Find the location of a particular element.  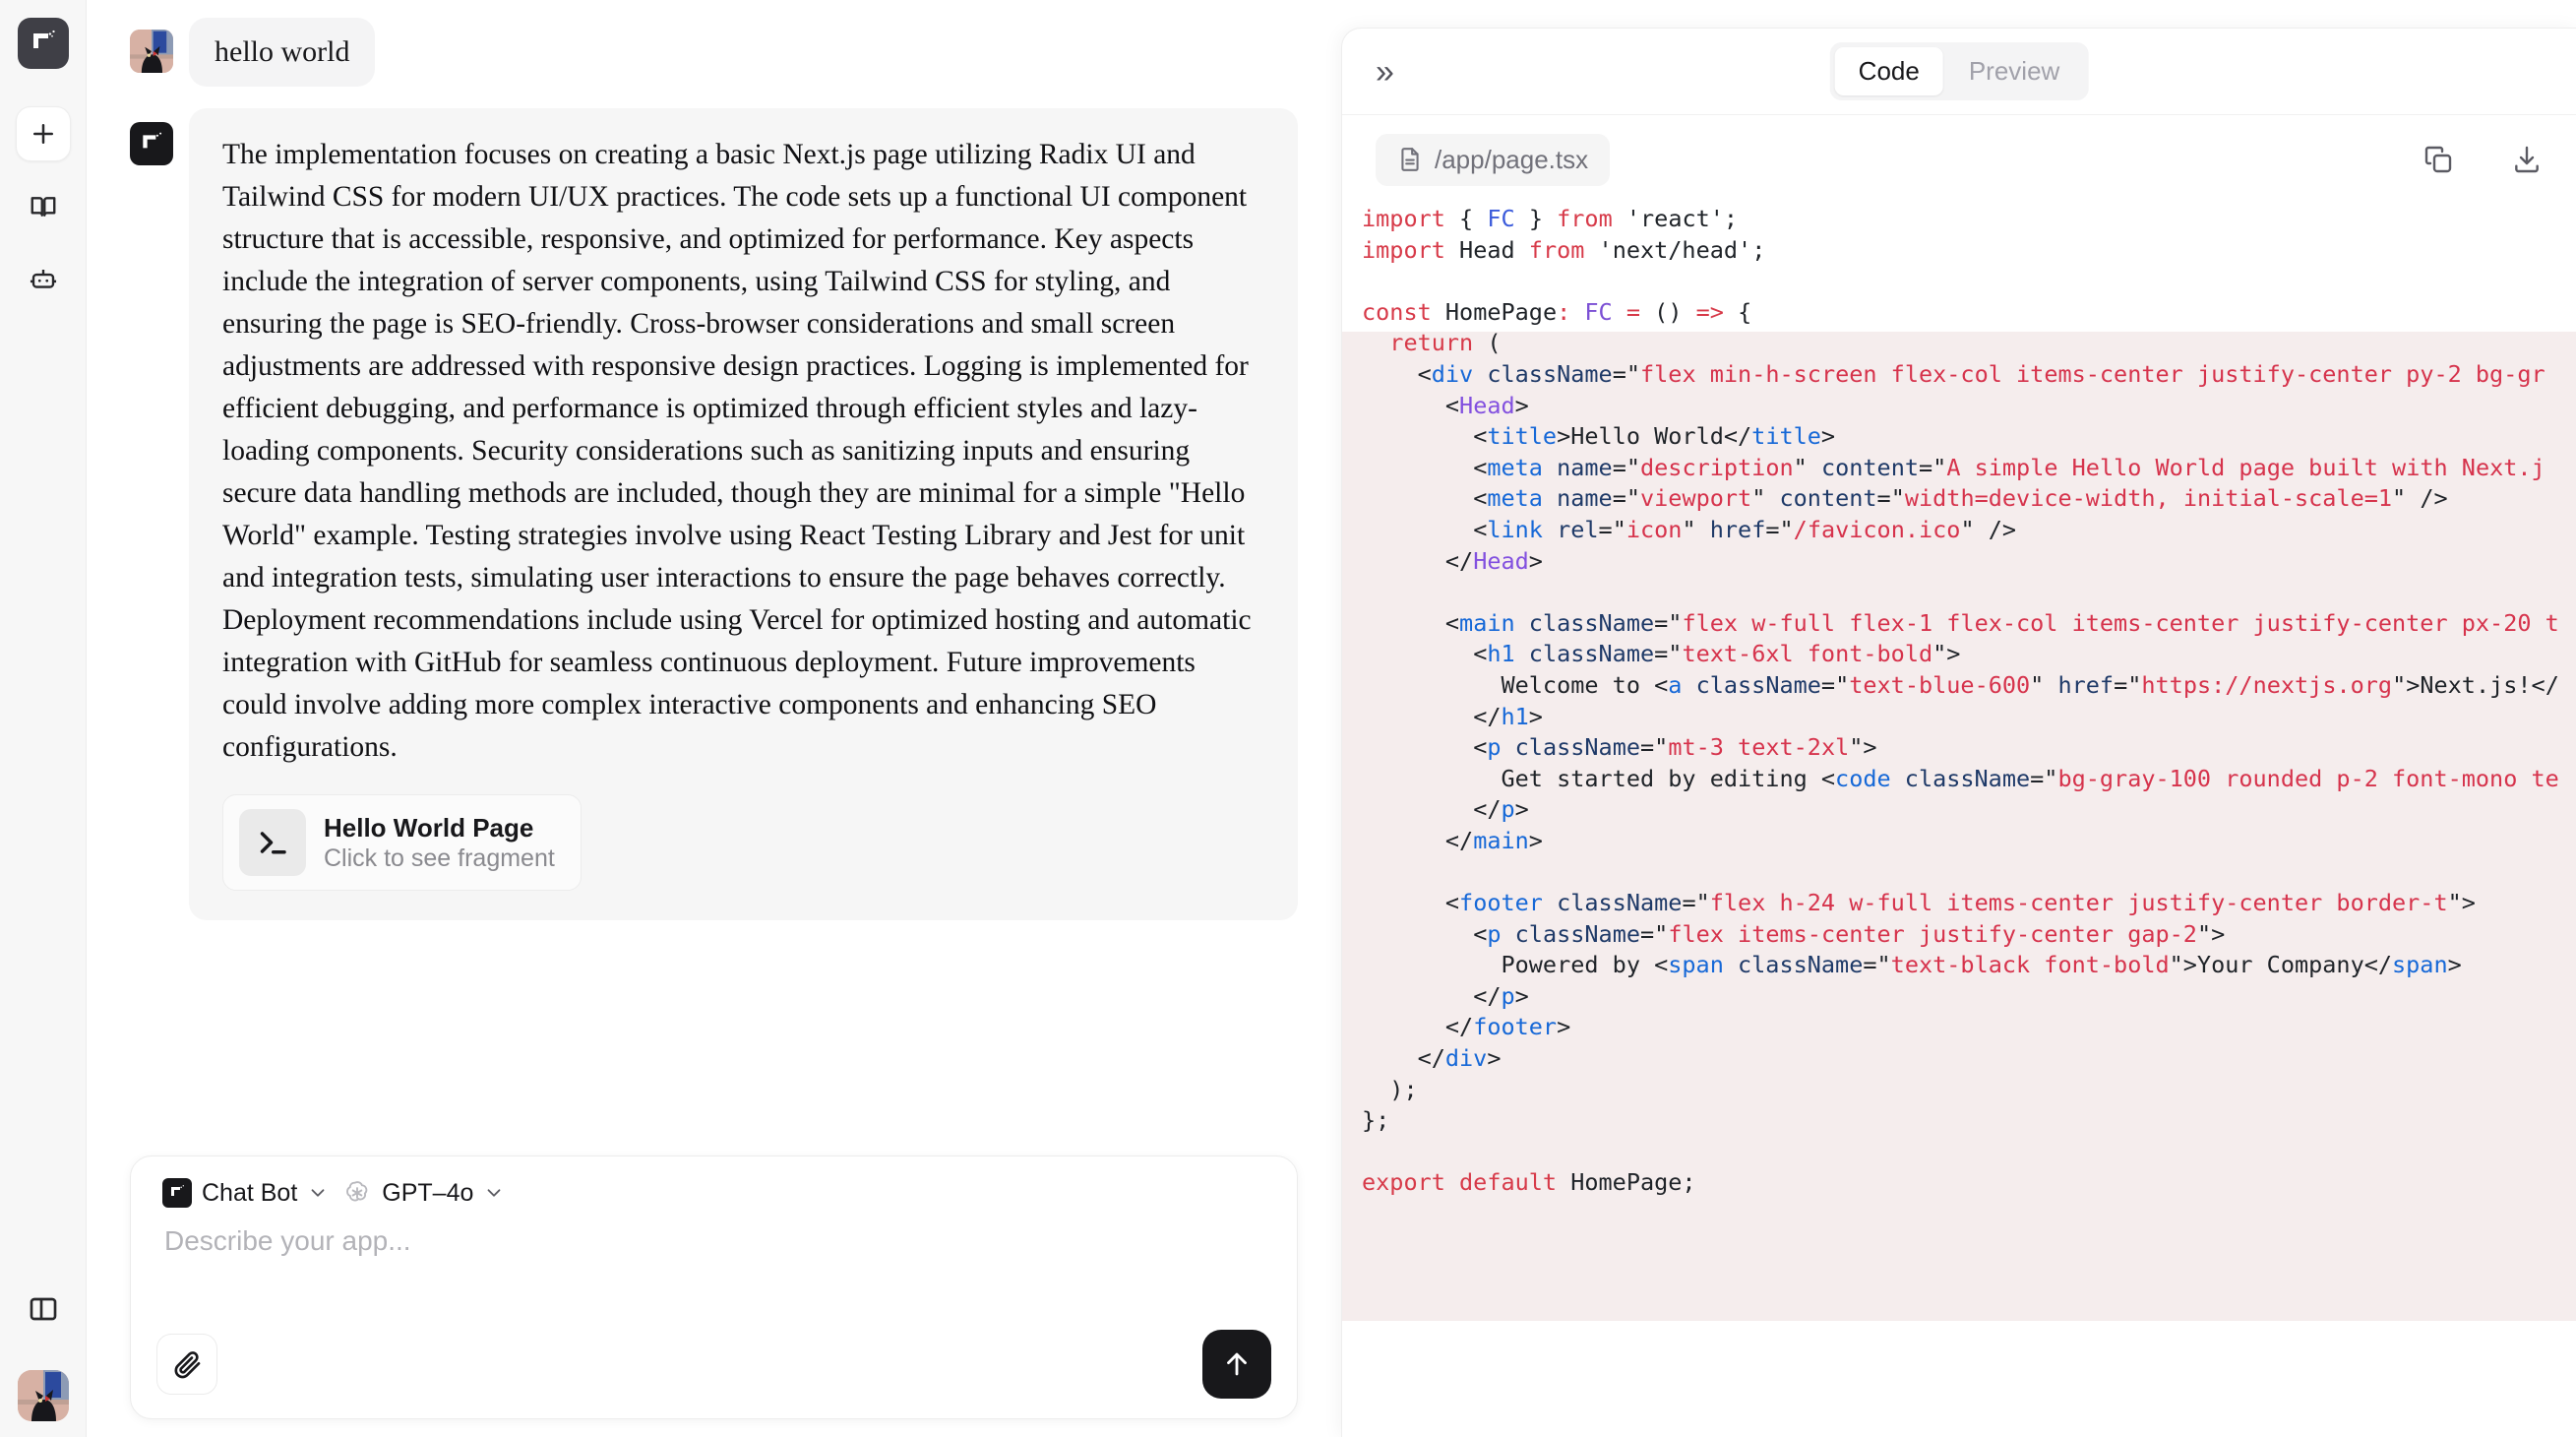

new-chat-button is located at coordinates (43, 133).